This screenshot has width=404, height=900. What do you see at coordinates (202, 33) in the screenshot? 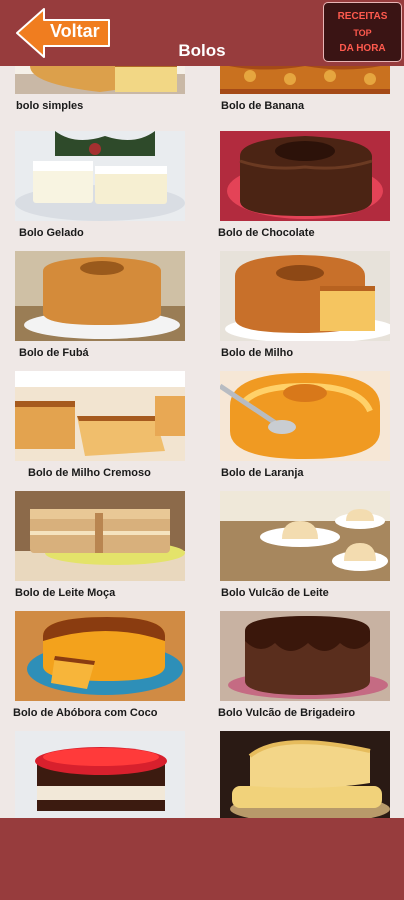
I see `app-header: Voltar Bolos RECEITAS TOP DA HORA` at bounding box center [202, 33].